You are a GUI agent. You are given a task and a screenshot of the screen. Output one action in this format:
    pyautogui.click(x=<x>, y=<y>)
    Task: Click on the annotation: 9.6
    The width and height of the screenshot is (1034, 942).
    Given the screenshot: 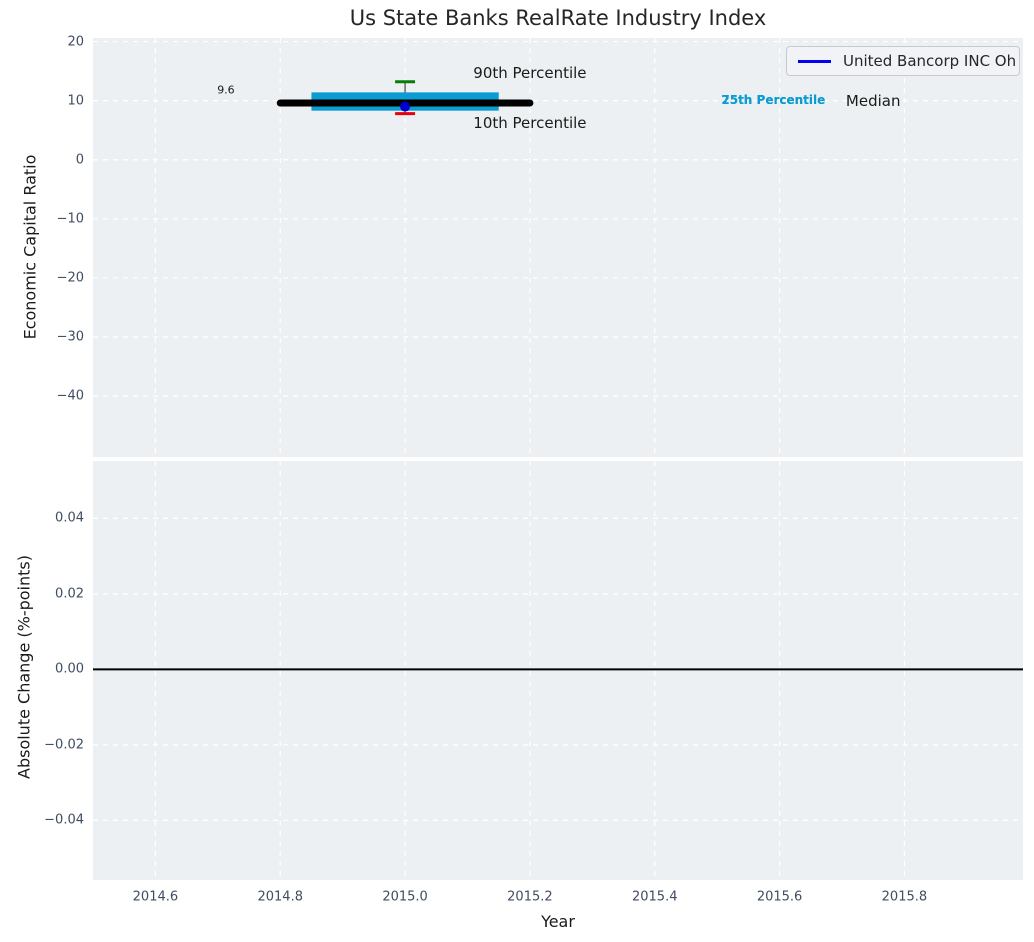 What is the action you would take?
    pyautogui.click(x=226, y=90)
    